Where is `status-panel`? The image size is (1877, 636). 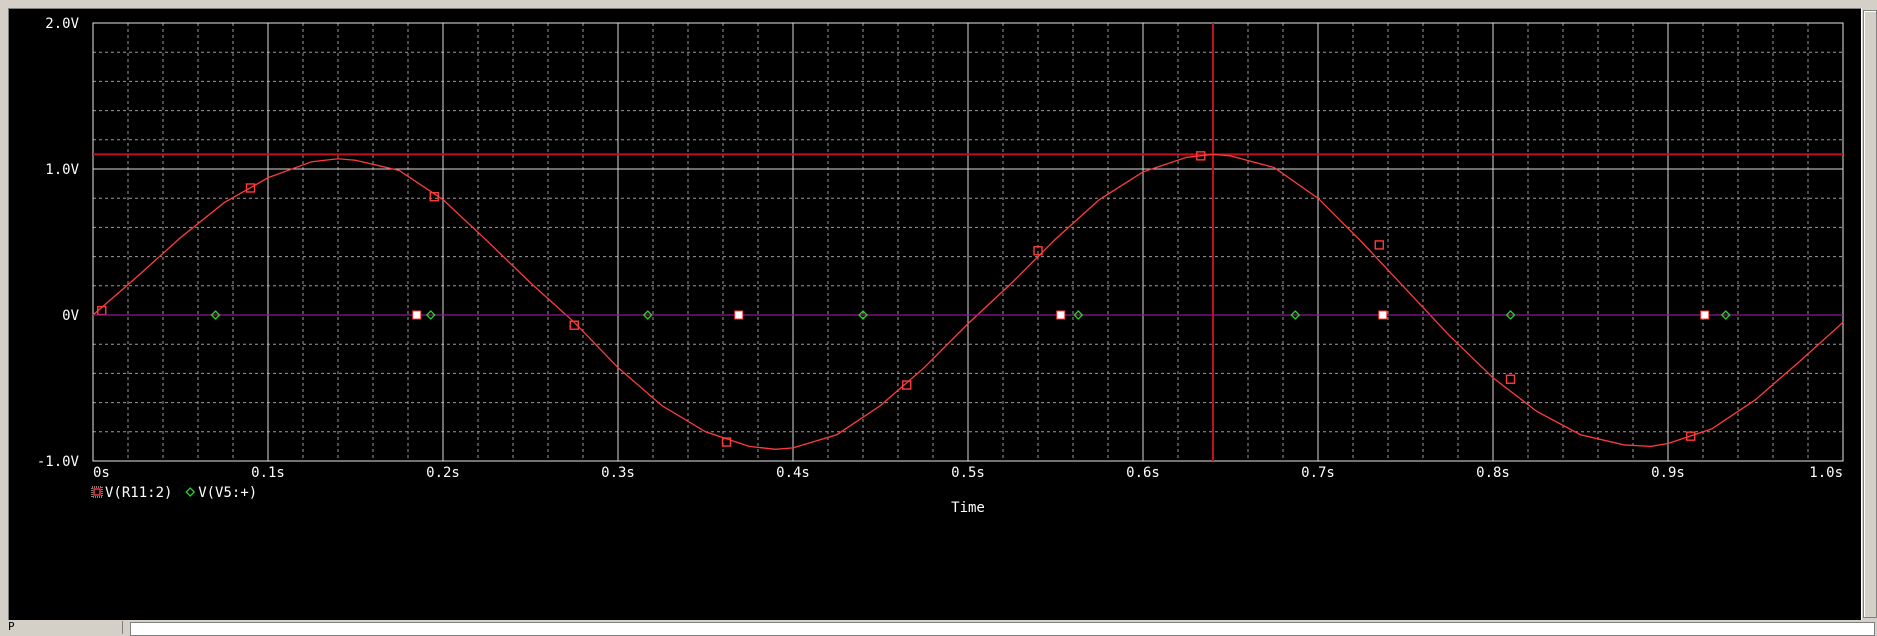 status-panel is located at coordinates (1002, 629).